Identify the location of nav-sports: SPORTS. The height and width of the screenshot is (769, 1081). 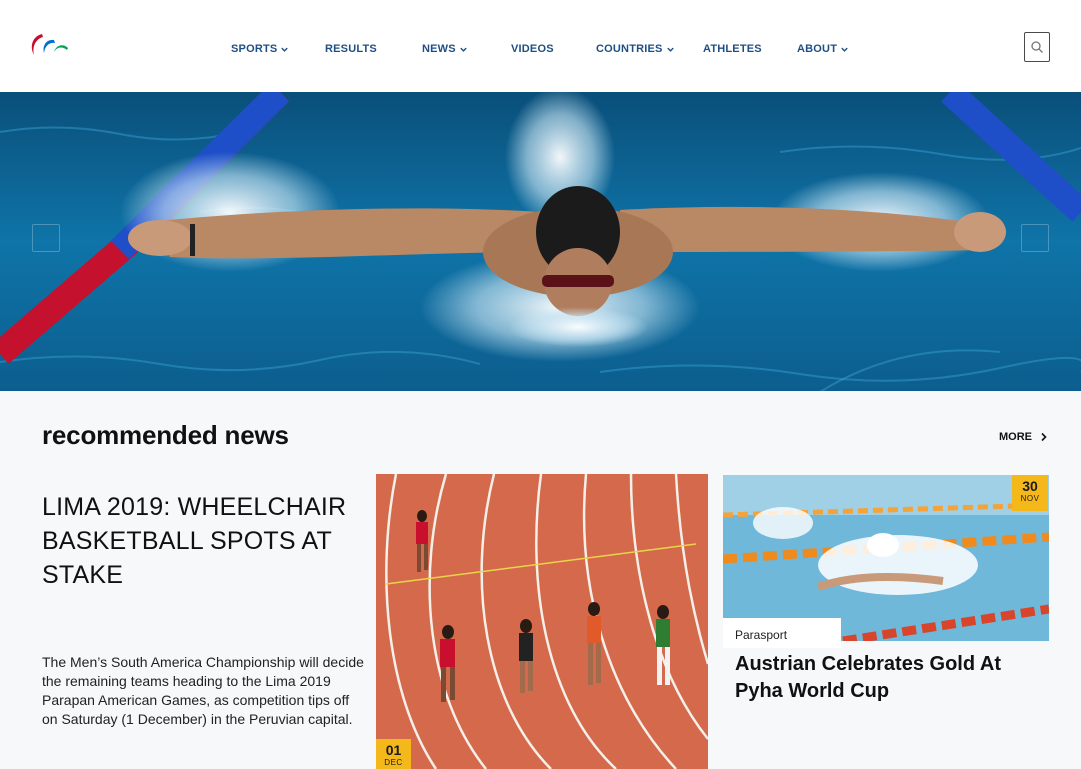
(260, 49).